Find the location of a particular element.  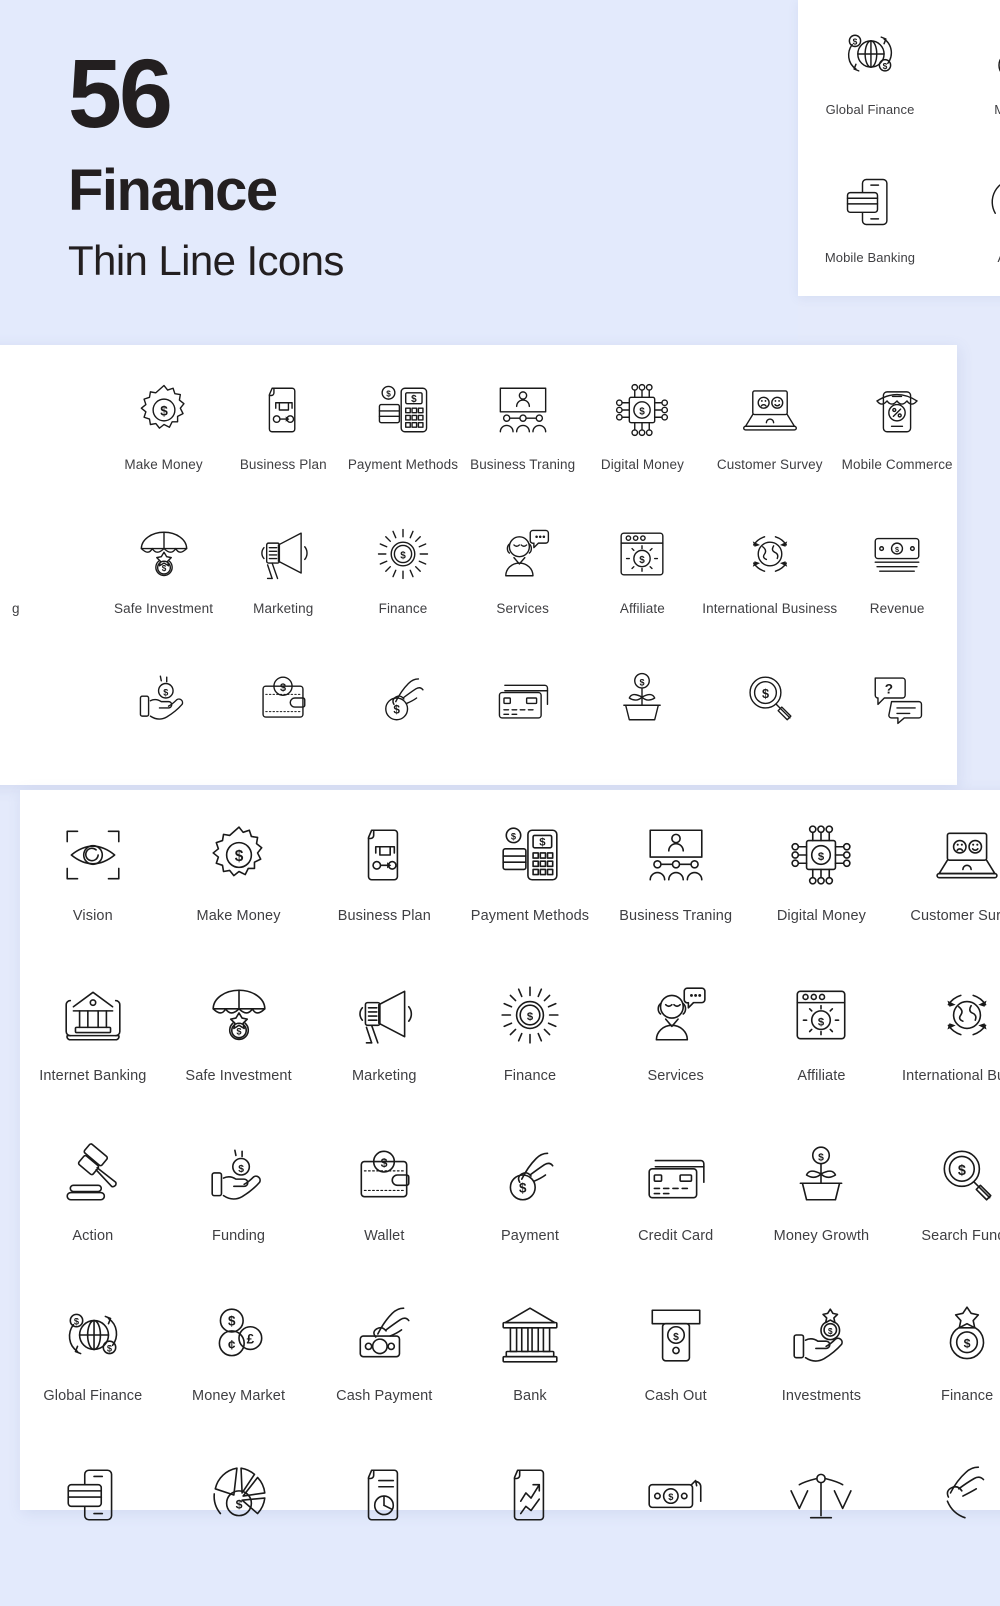

icon-cell-document-growth-chart is located at coordinates (530, 1526).